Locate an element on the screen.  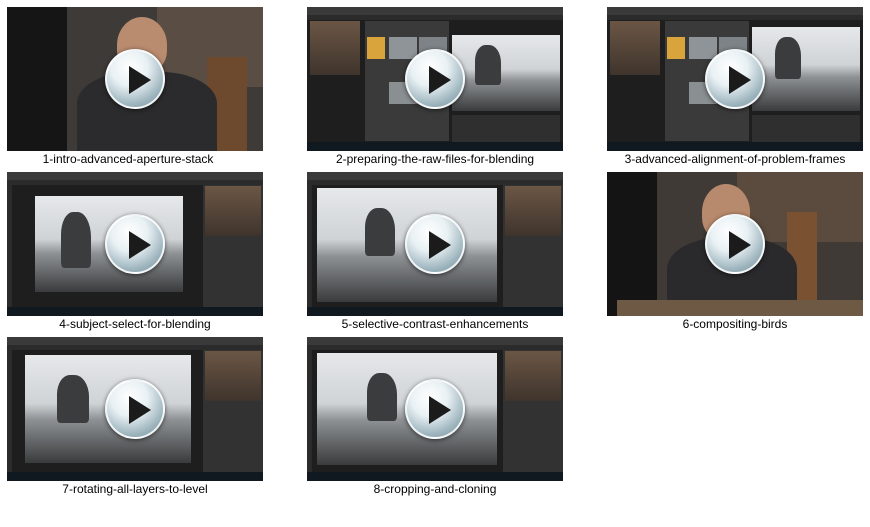
video-item: 7-rotating-all-layers-to-level is located at coordinates (142, 419).